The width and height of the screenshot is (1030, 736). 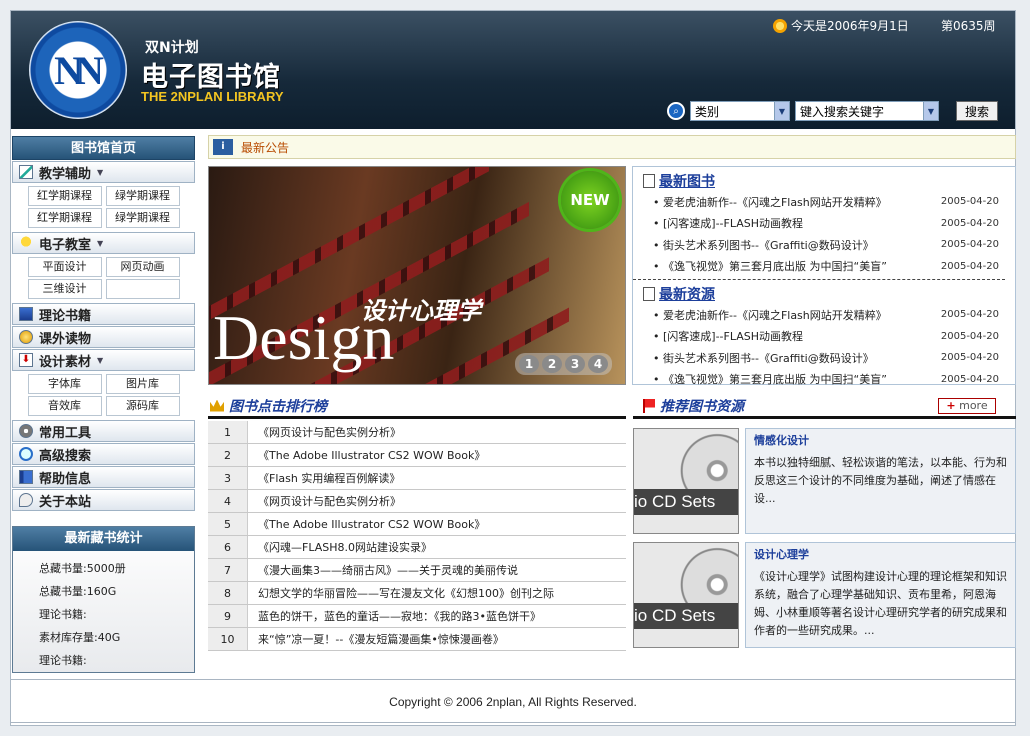 I want to click on sidebar-item-tools: 常用工具, so click(x=103, y=431).